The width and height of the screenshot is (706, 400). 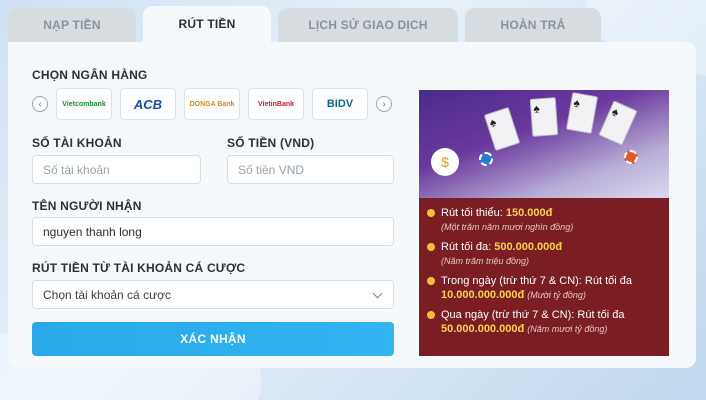 I want to click on tab-withdraw: RÚT TIỀN, so click(x=207, y=24).